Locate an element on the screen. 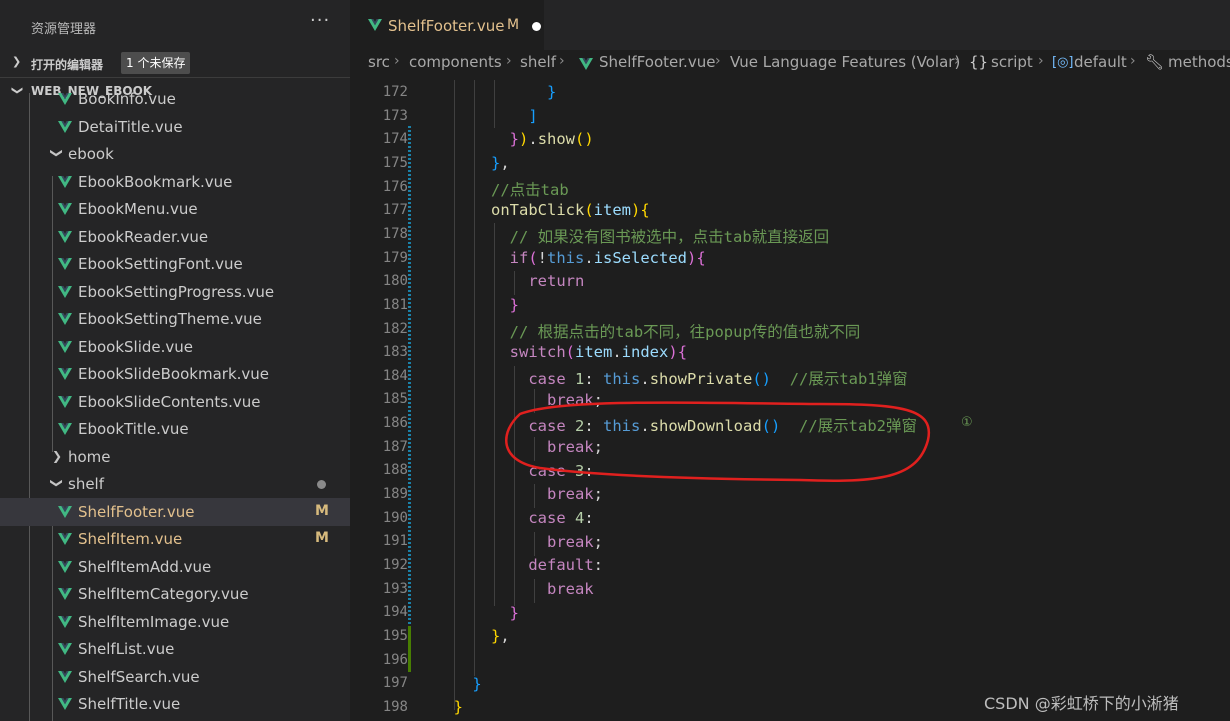 The image size is (1230, 721). file-item: BookInfo.vue is located at coordinates (175, 99).